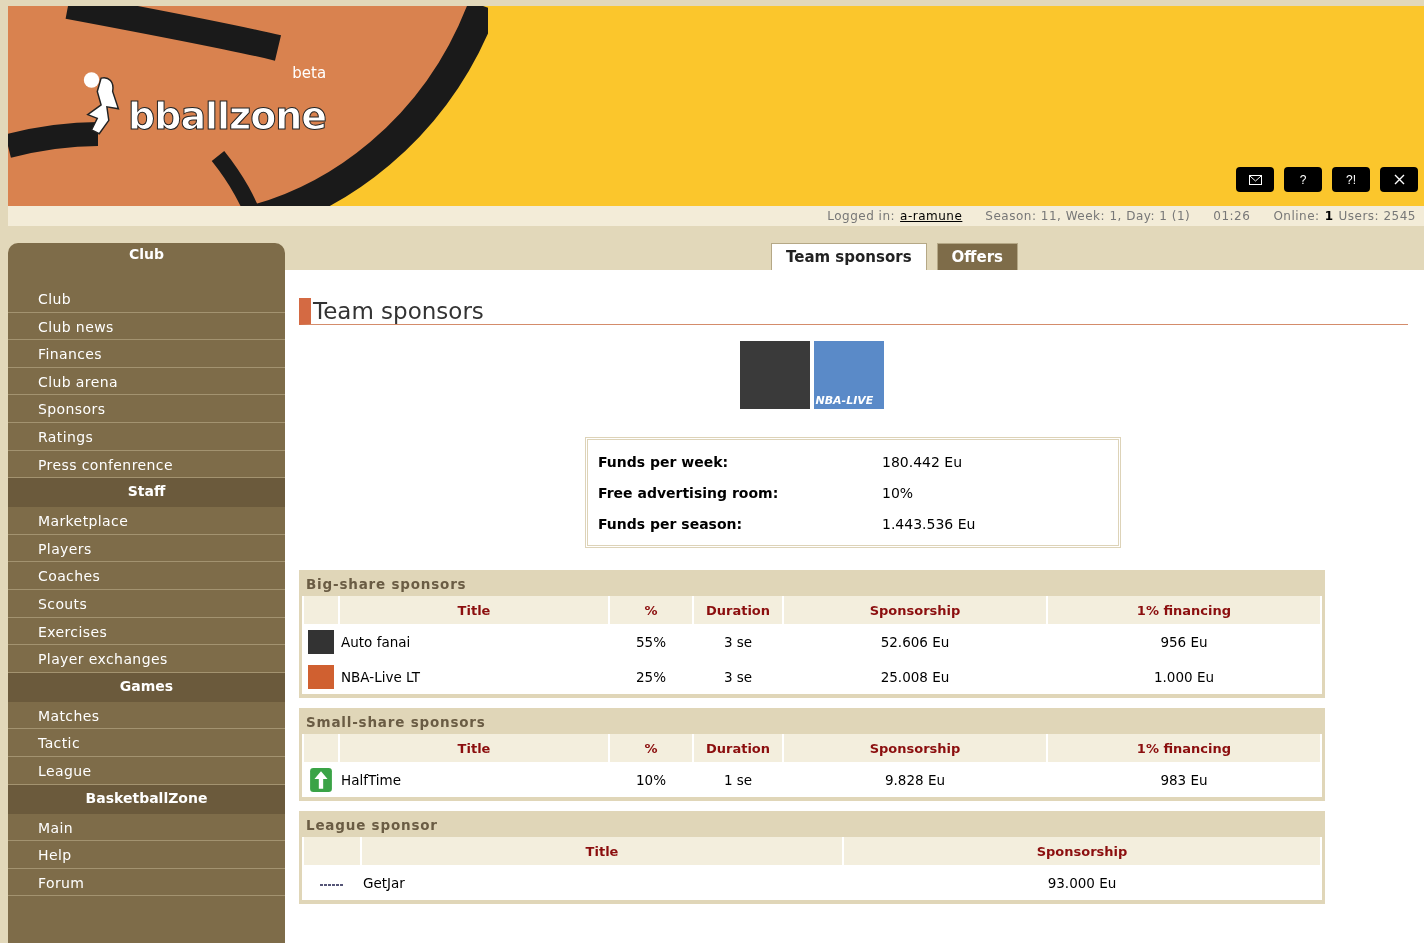  Describe the element at coordinates (146, 631) in the screenshot. I see `sidebar-item: Exercises` at that location.